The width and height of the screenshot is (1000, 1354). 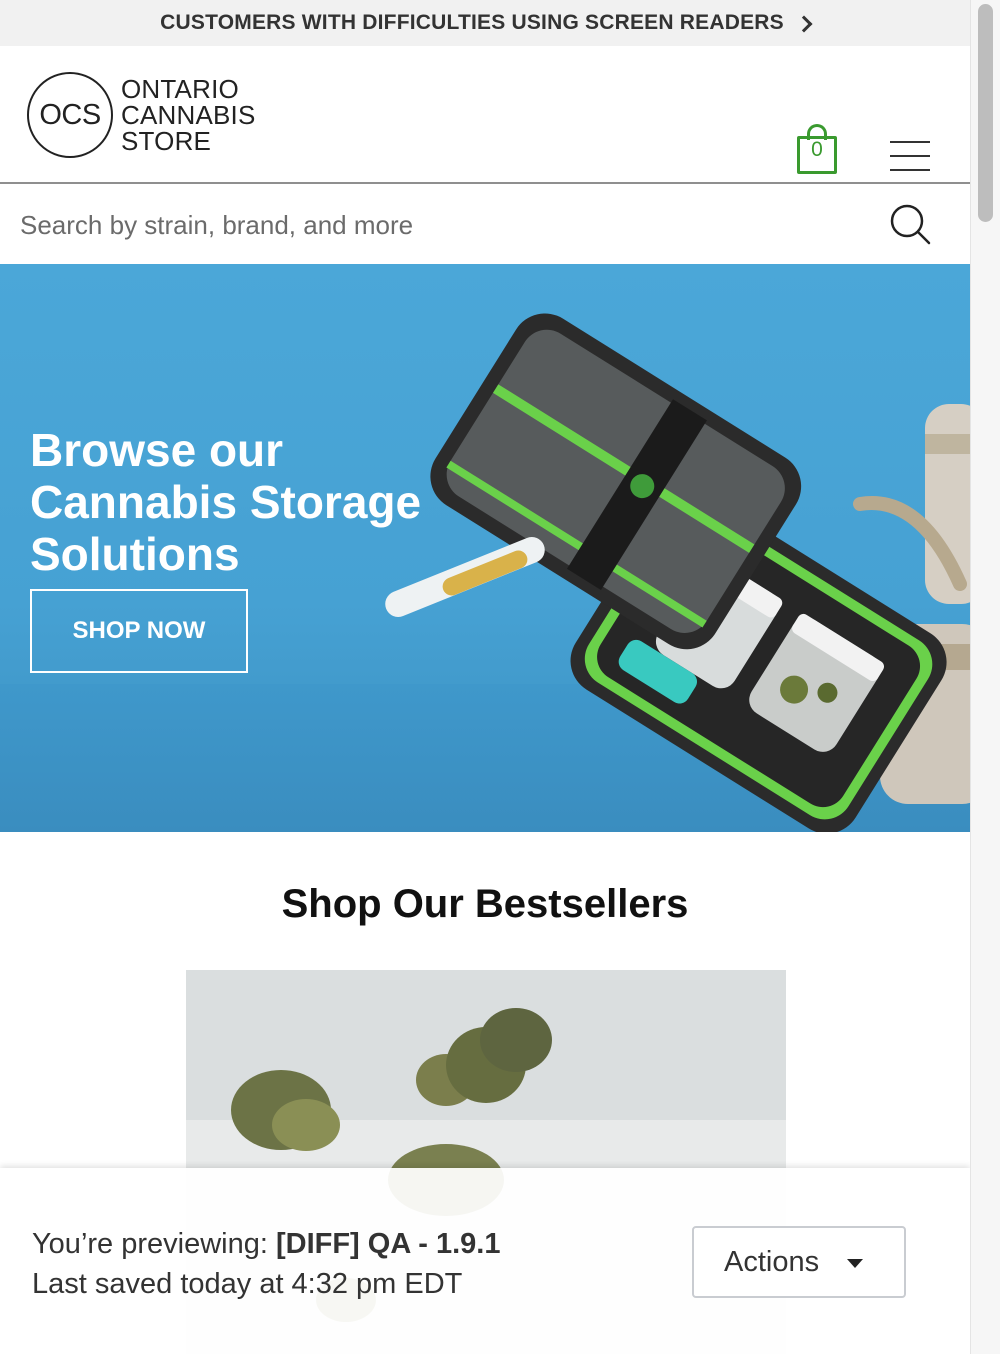 I want to click on search-bar, so click(x=485, y=225).